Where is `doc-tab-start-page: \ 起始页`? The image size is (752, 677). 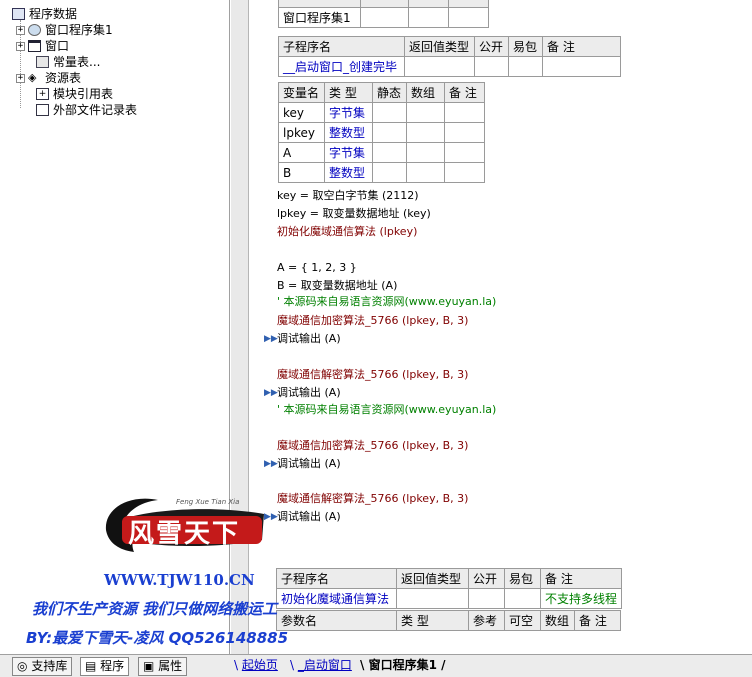
doc-tab-start-page: \ 起始页 is located at coordinates (256, 666).